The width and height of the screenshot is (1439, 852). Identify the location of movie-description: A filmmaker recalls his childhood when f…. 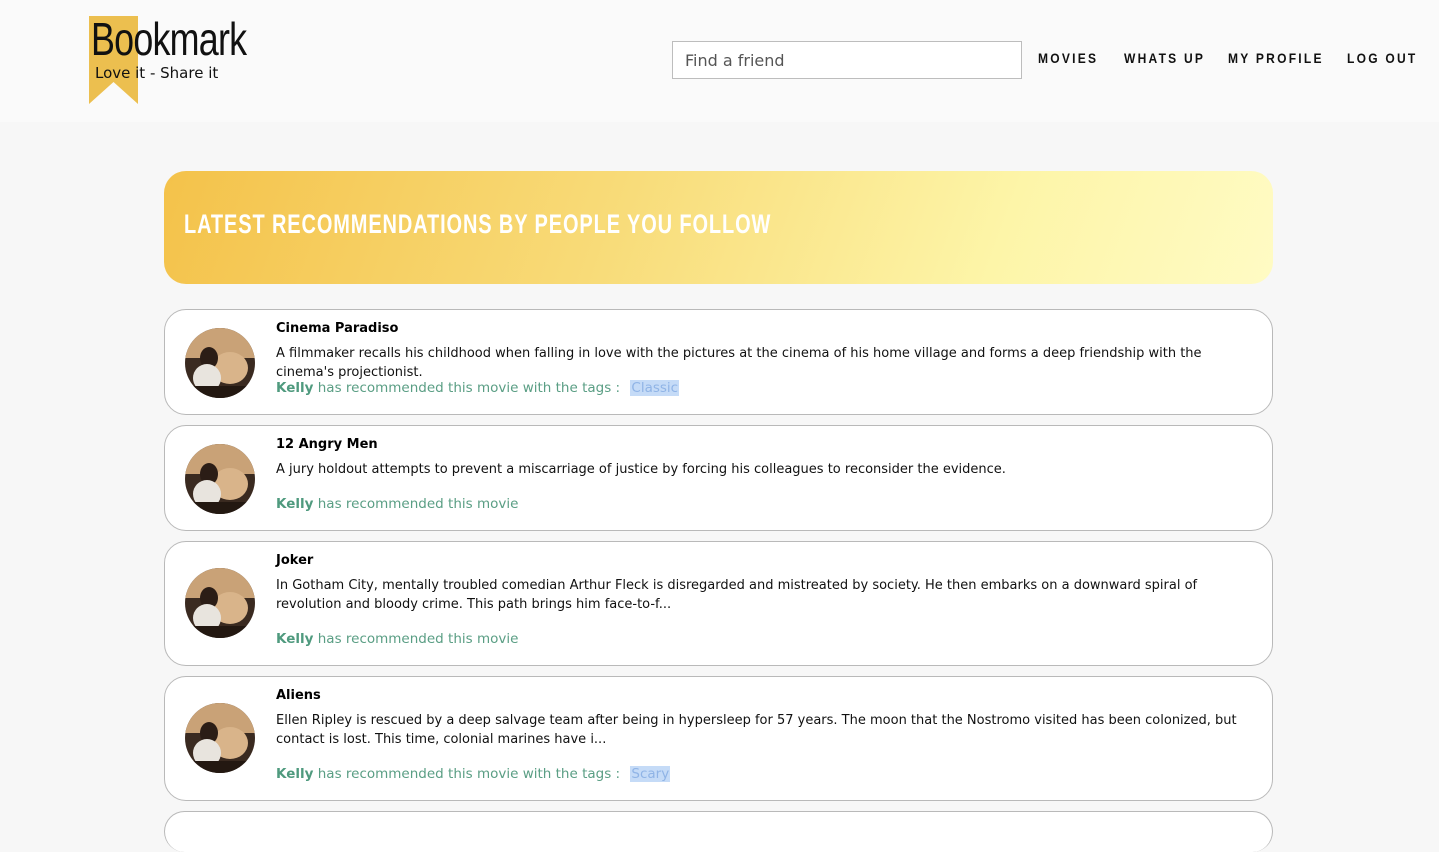
(739, 363).